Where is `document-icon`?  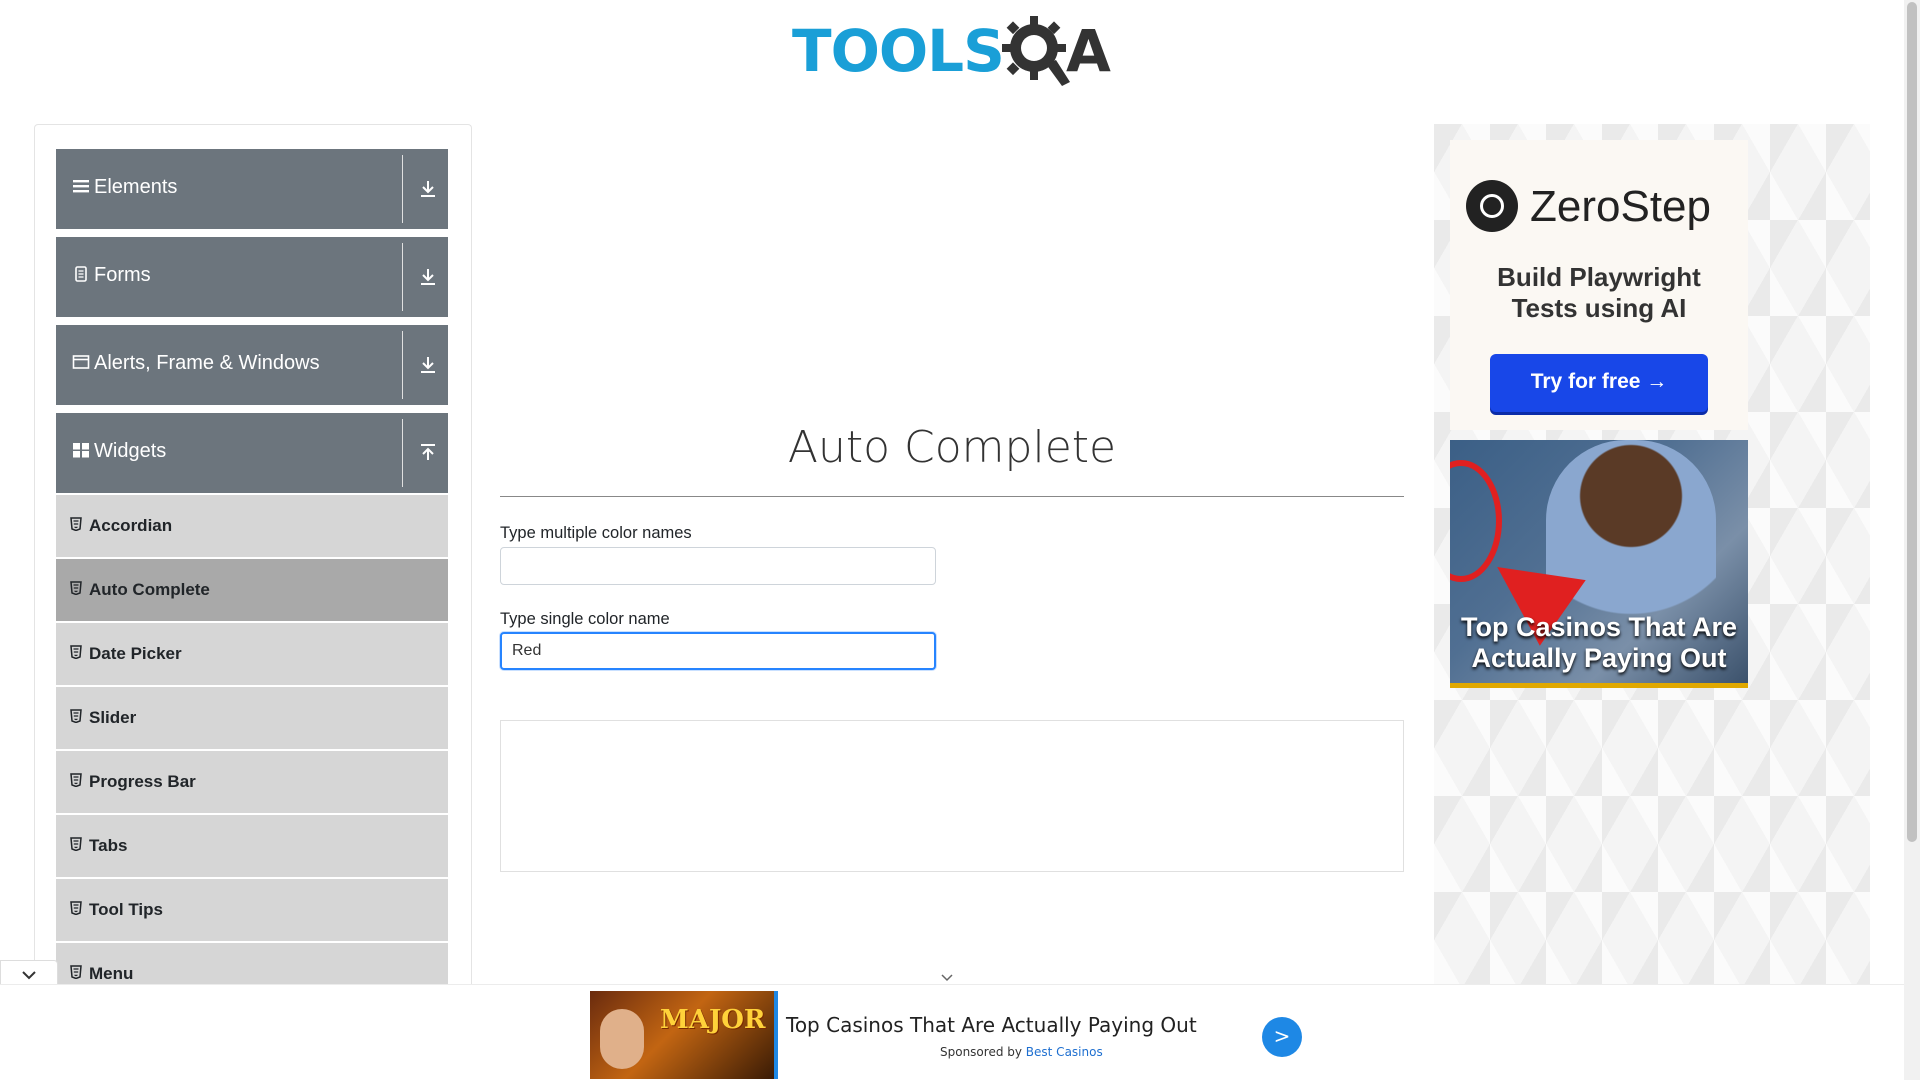
document-icon is located at coordinates (81, 274).